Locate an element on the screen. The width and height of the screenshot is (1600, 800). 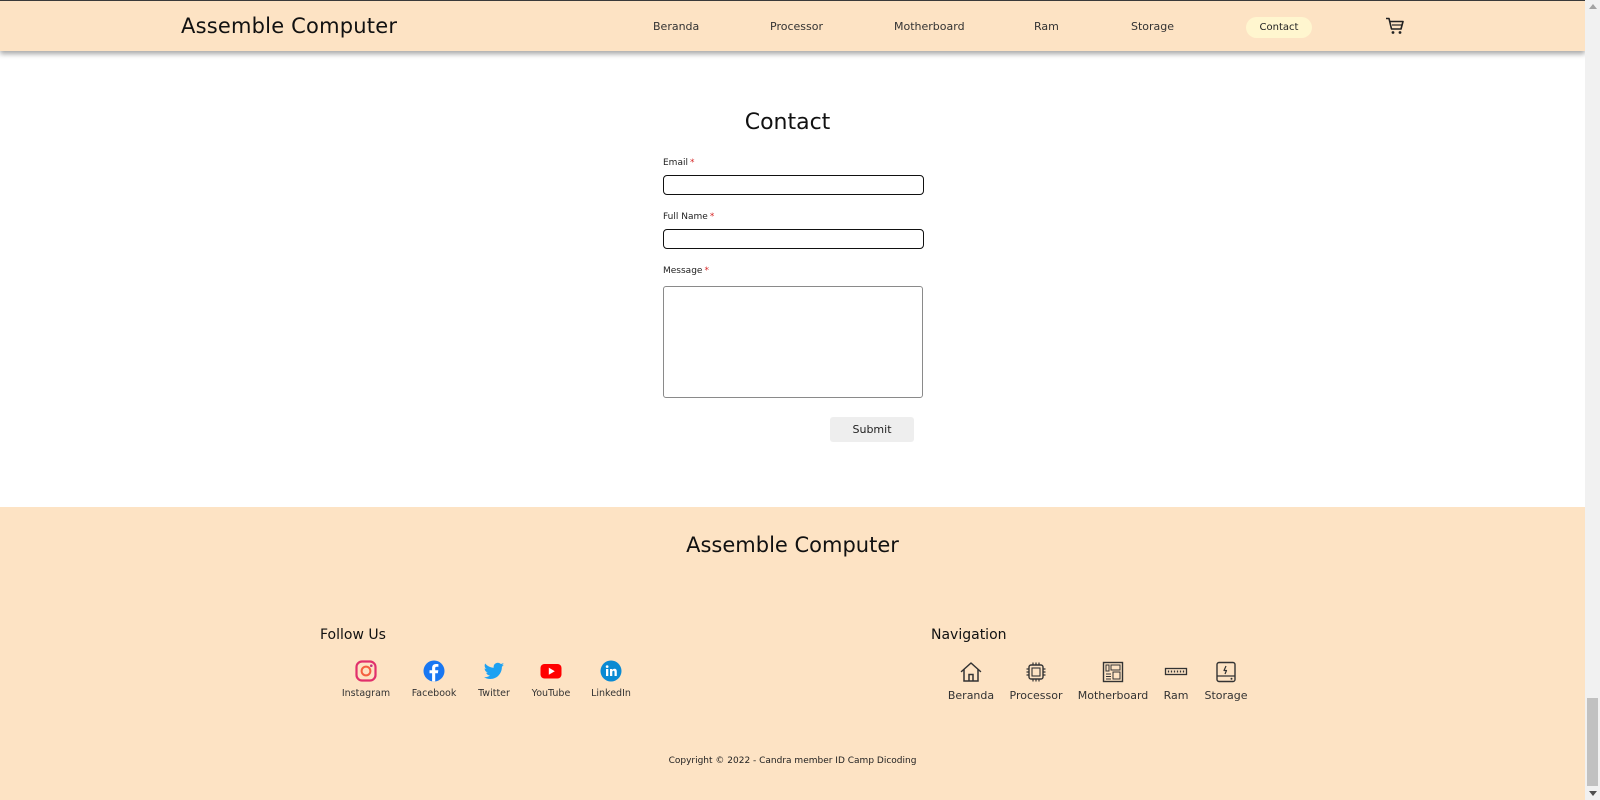
footer-nav-label: Storage is located at coordinates (1226, 695).